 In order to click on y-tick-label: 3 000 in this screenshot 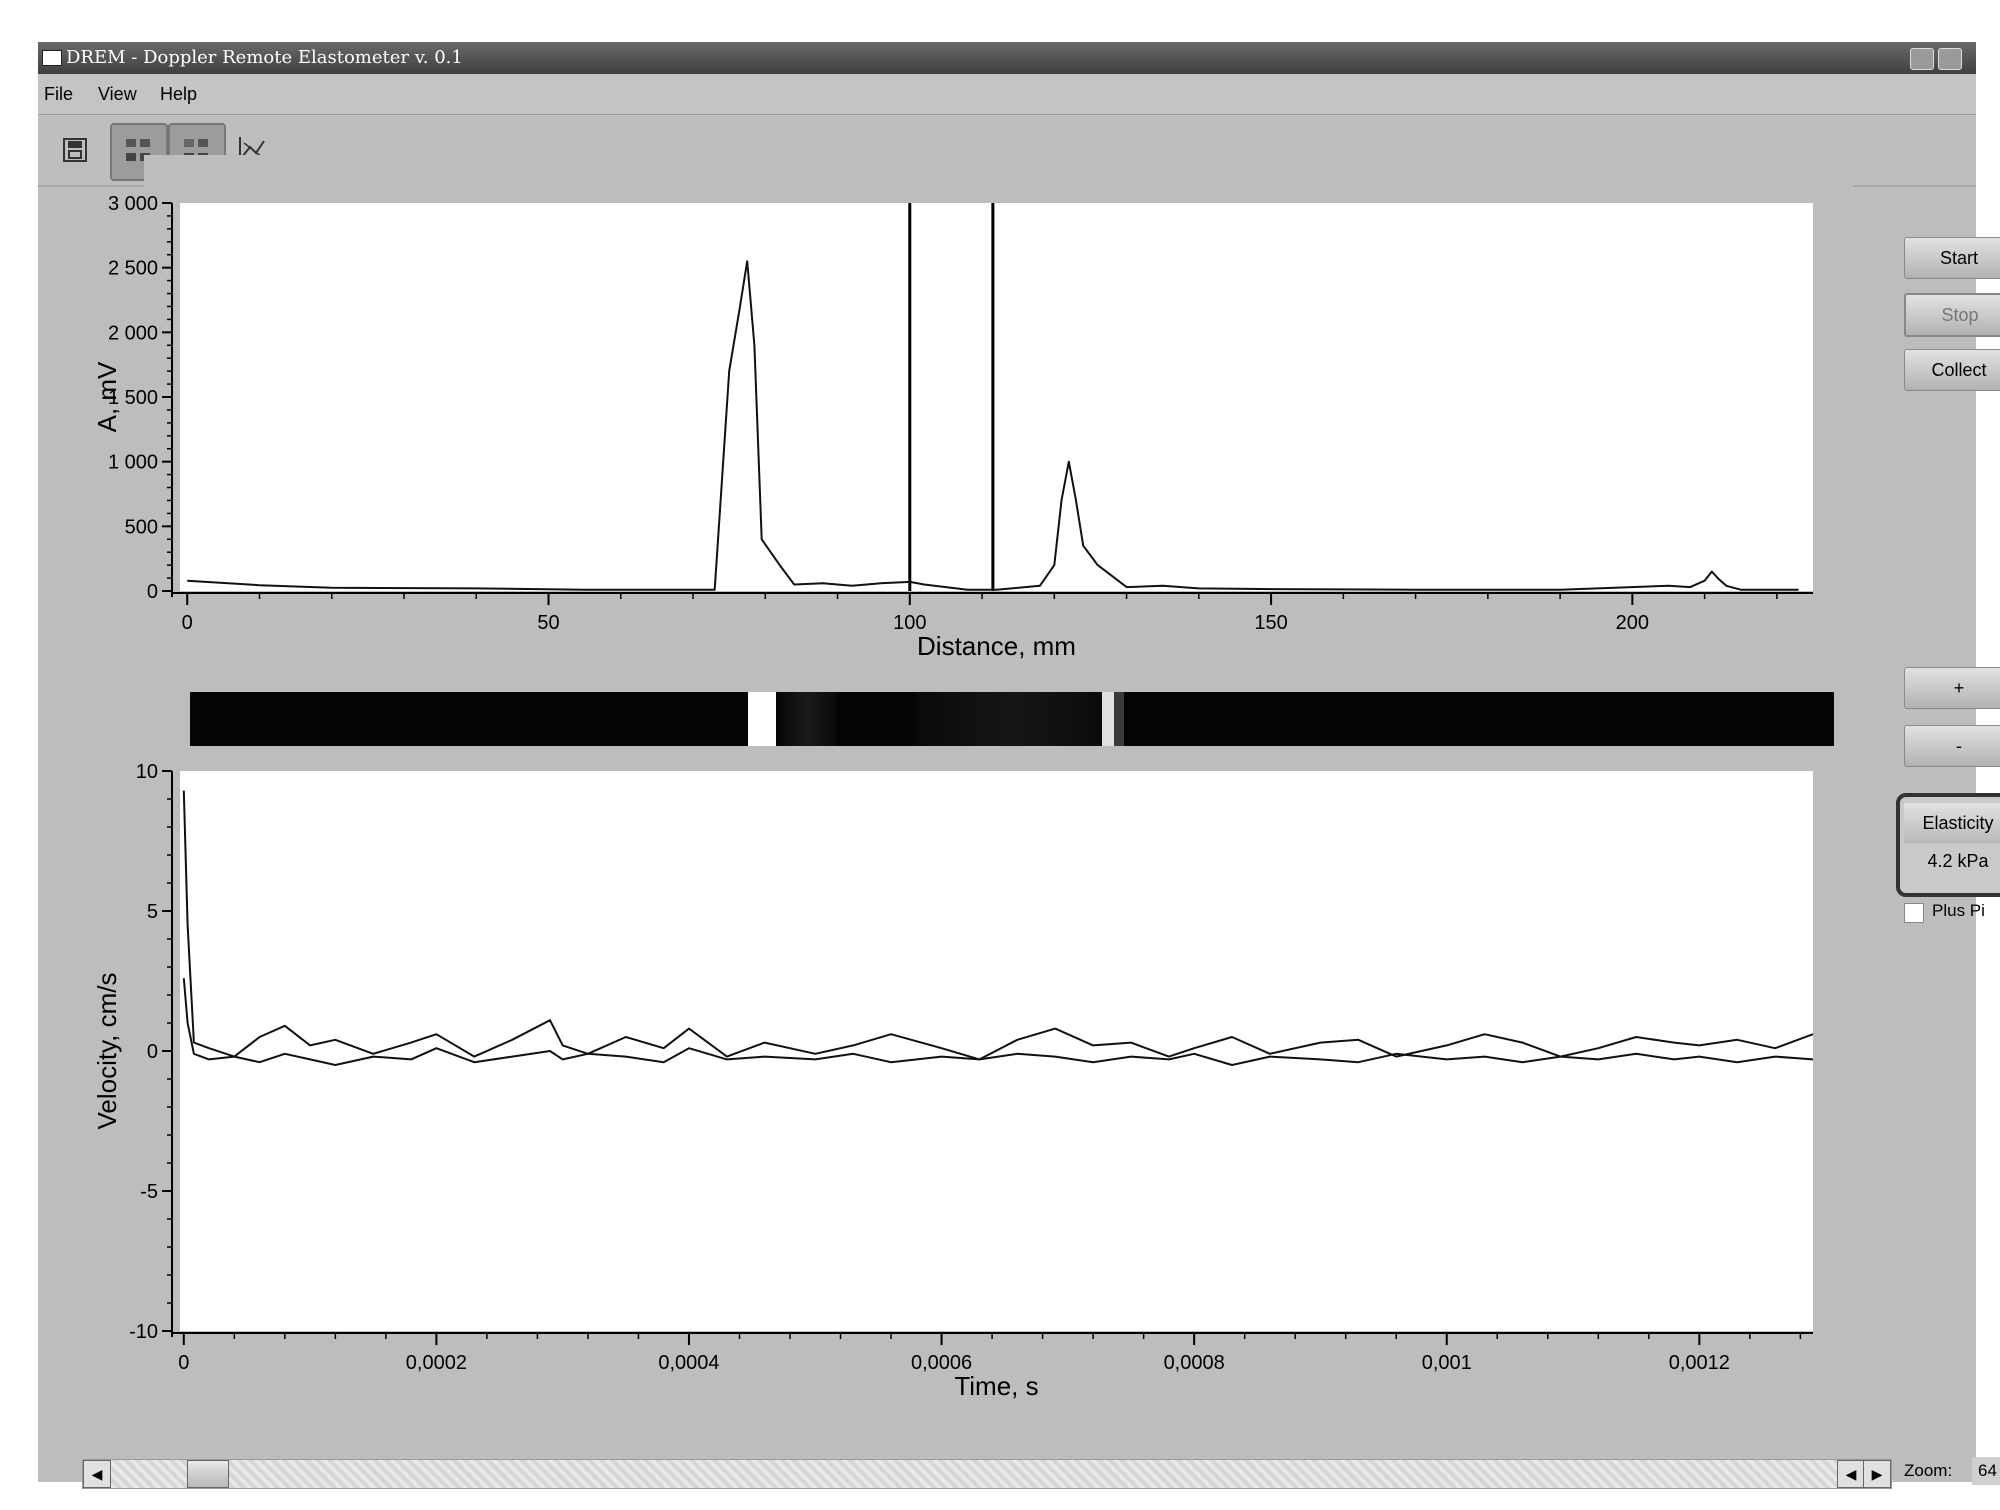, I will do `click(133, 204)`.